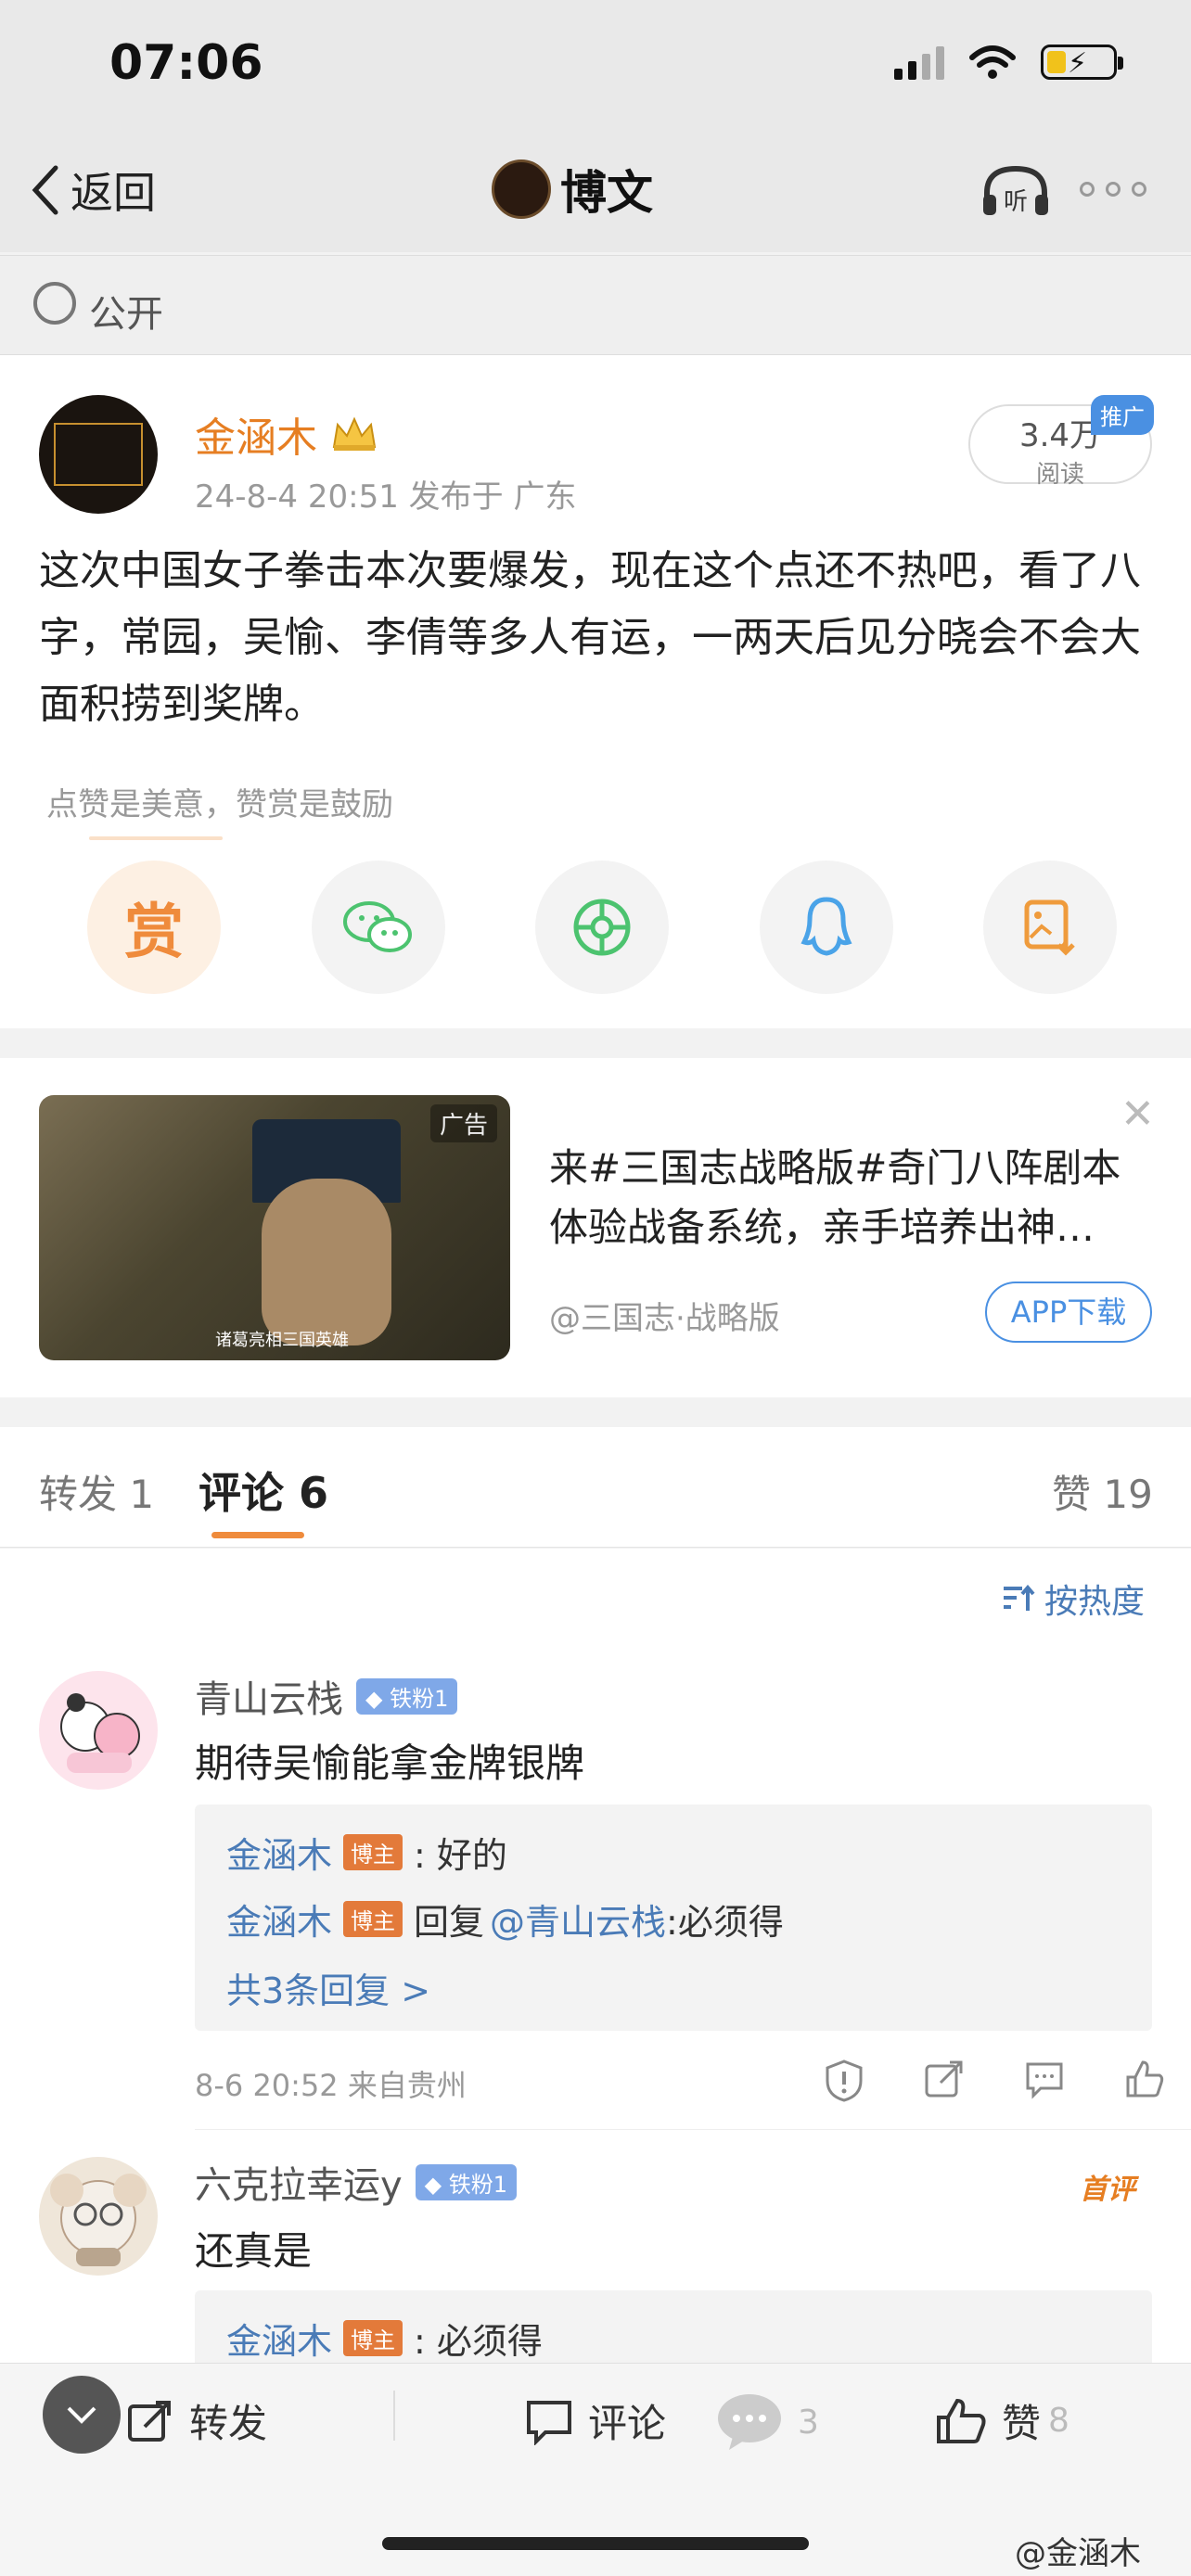  What do you see at coordinates (326, 1262) in the screenshot?
I see `ad-figure-face` at bounding box center [326, 1262].